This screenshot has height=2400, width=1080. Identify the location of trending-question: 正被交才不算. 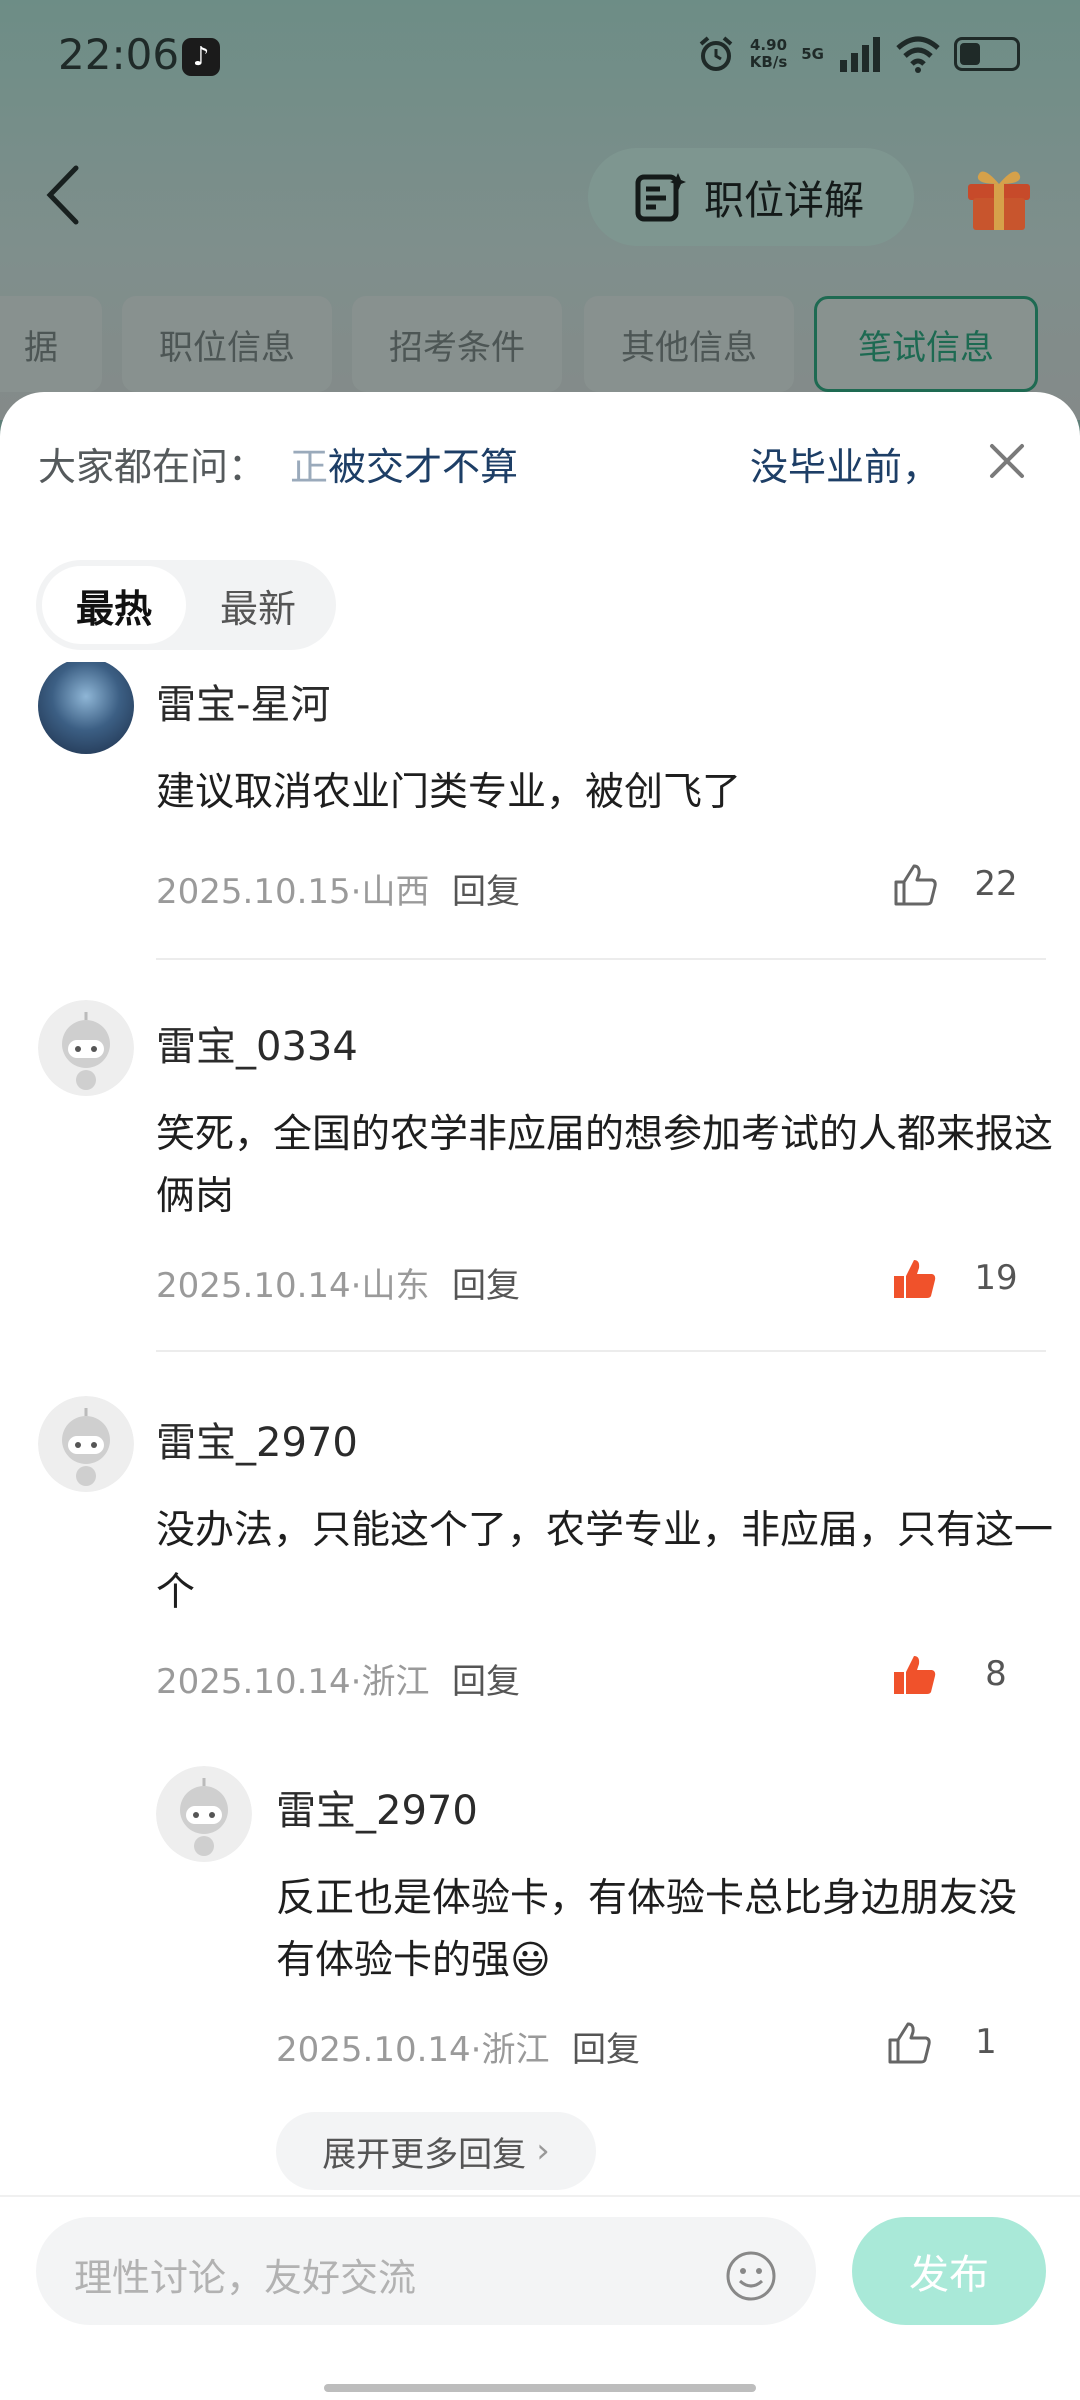
(404, 463).